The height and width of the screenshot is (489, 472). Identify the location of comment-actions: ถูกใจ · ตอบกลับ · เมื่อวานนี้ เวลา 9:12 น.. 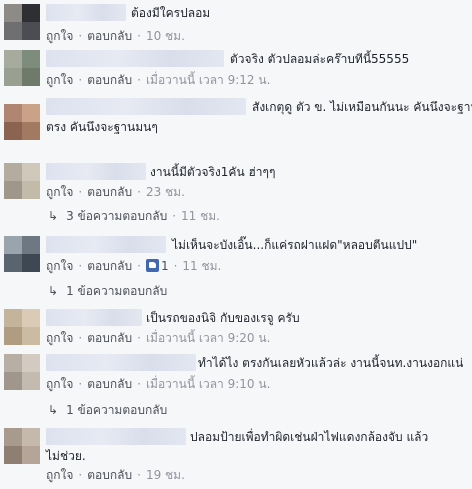
(158, 80).